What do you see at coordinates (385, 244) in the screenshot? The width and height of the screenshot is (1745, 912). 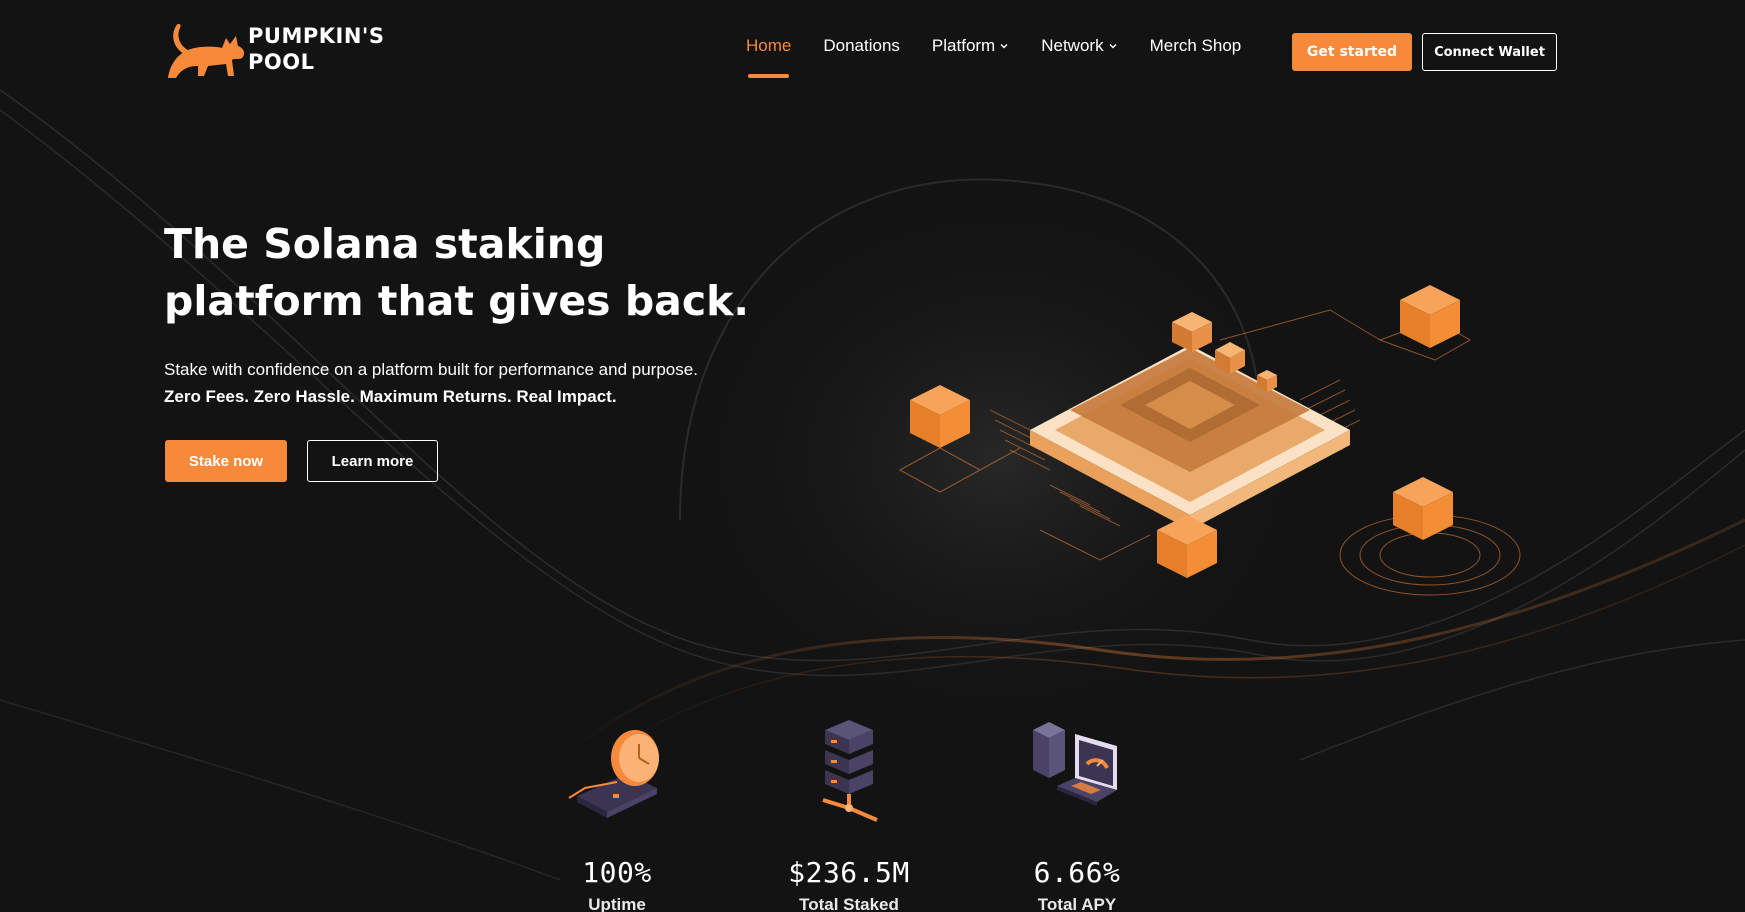 I see `hero-title-line1: The Solana staking` at bounding box center [385, 244].